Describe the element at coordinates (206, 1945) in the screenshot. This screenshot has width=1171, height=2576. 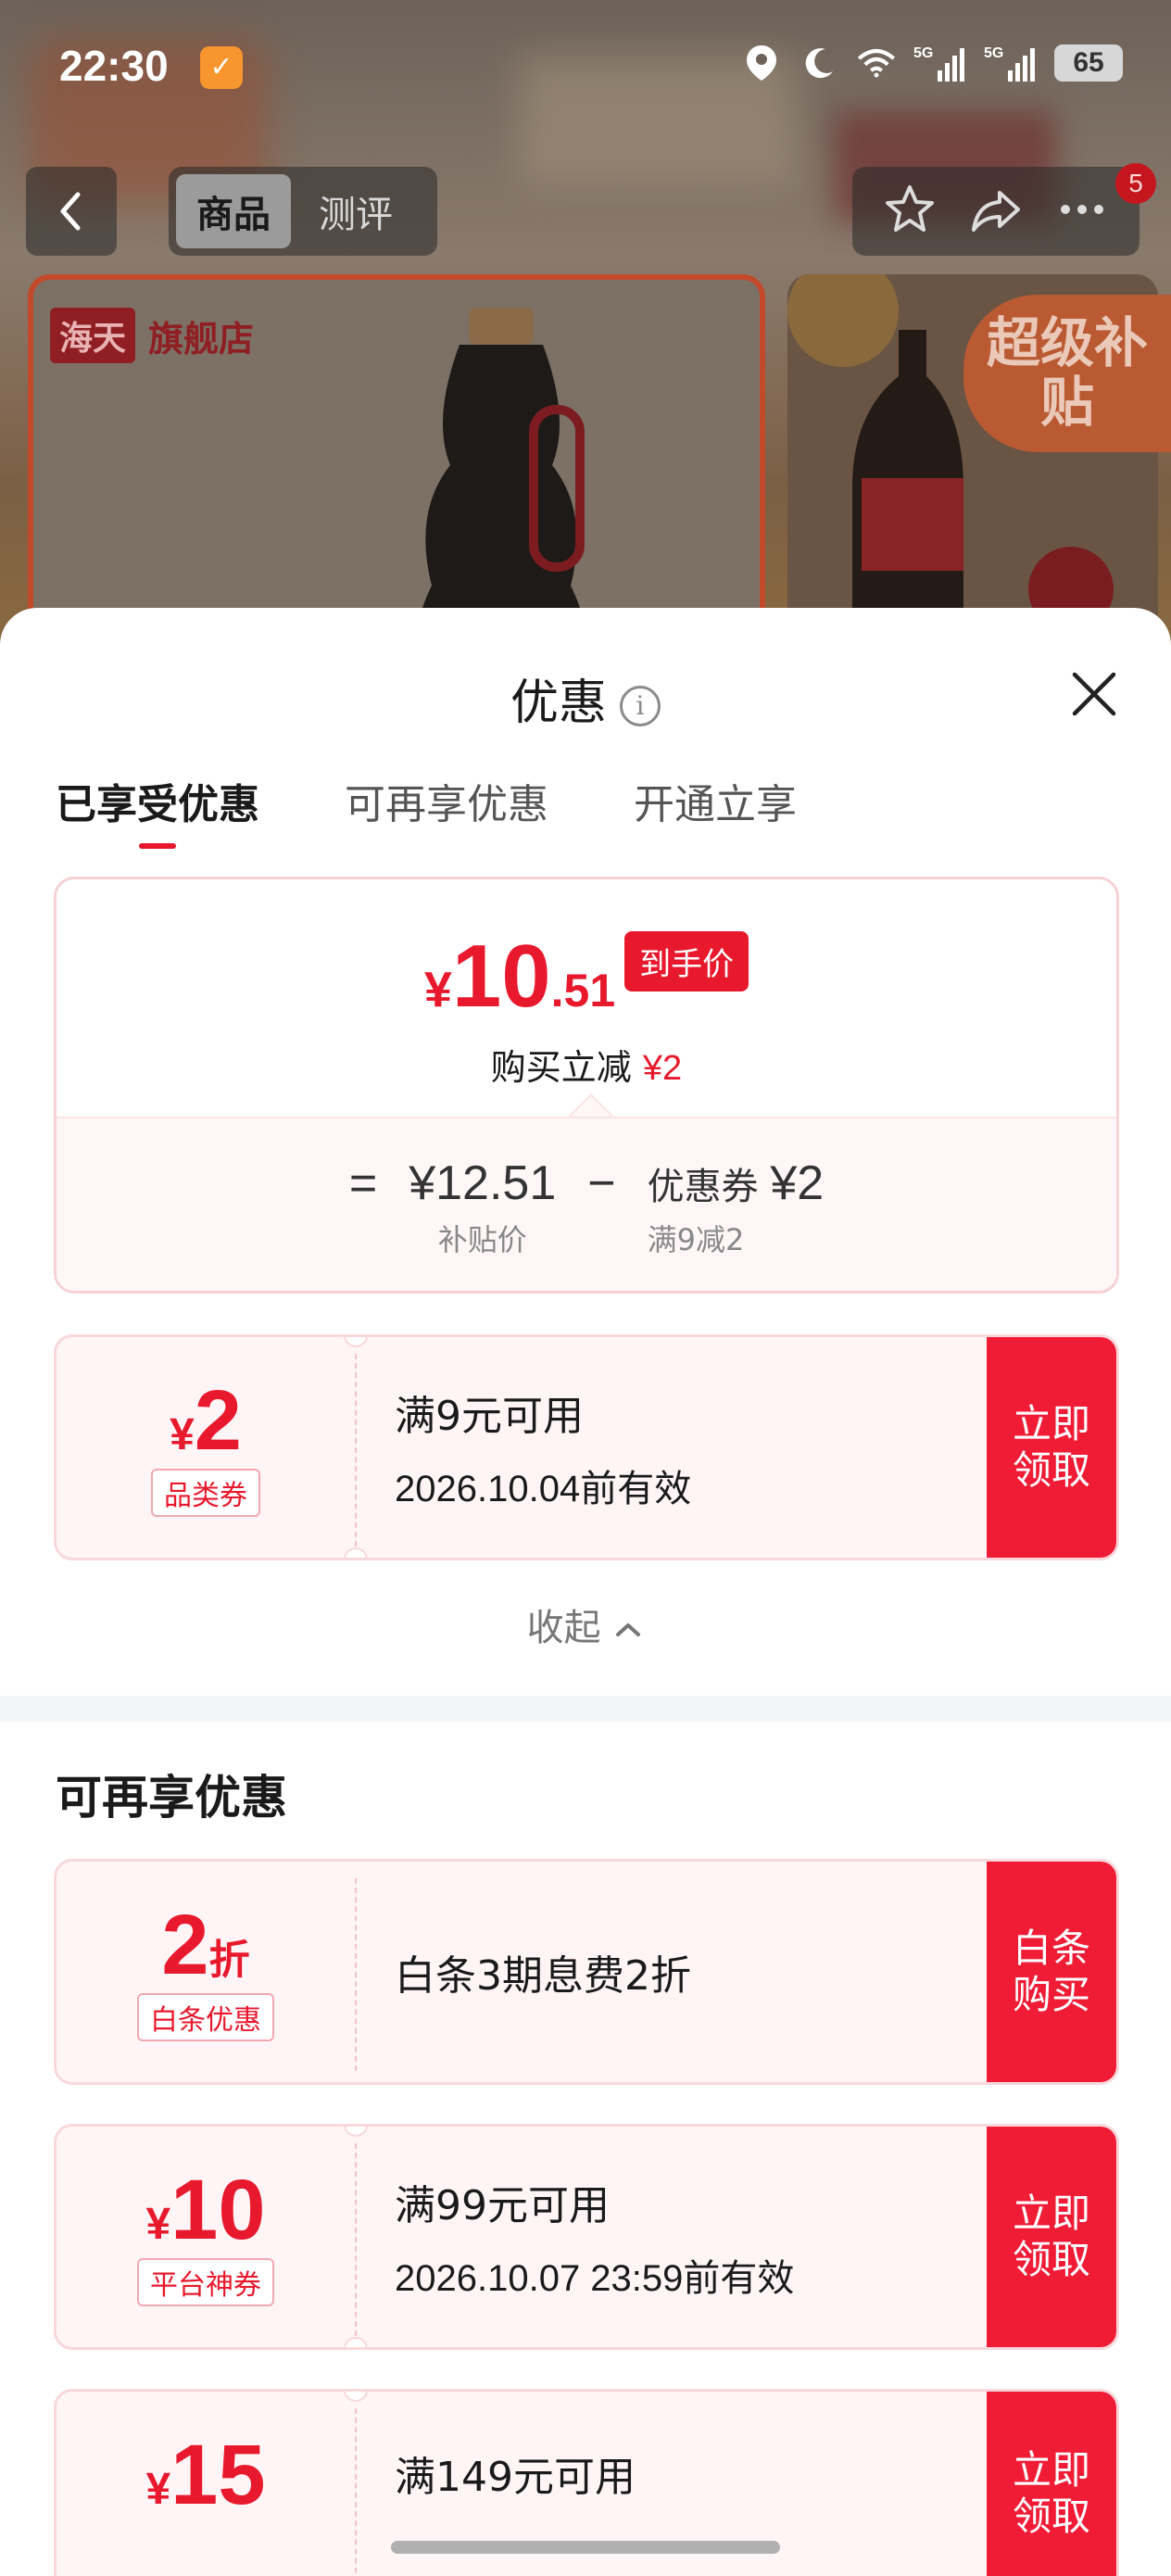
I see `offer-value: 2折` at that location.